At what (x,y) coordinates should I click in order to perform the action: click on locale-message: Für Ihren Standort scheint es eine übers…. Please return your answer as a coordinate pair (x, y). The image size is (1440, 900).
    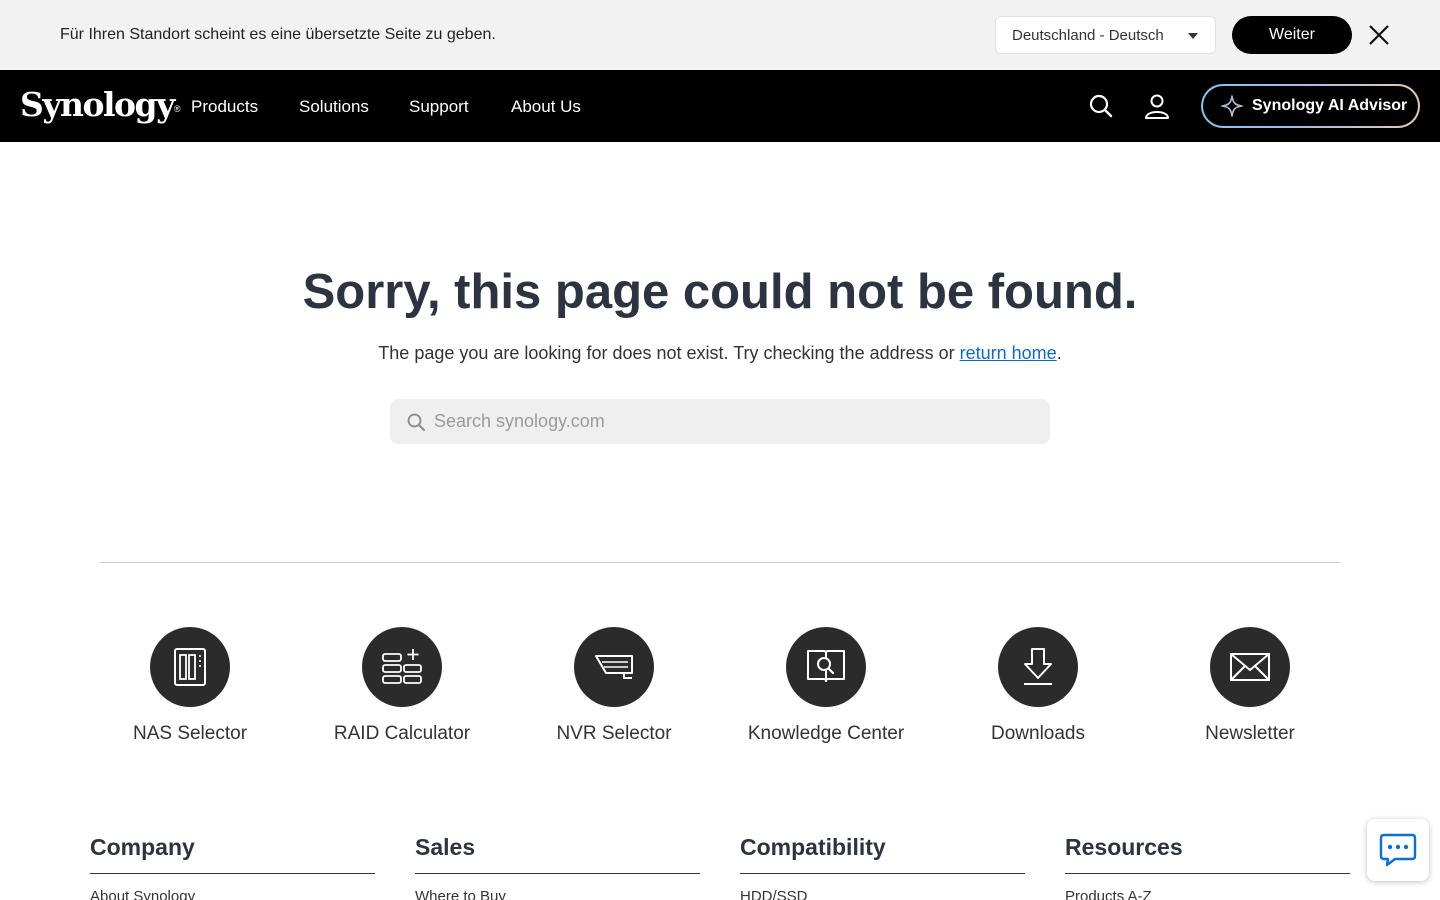
    Looking at the image, I should click on (278, 34).